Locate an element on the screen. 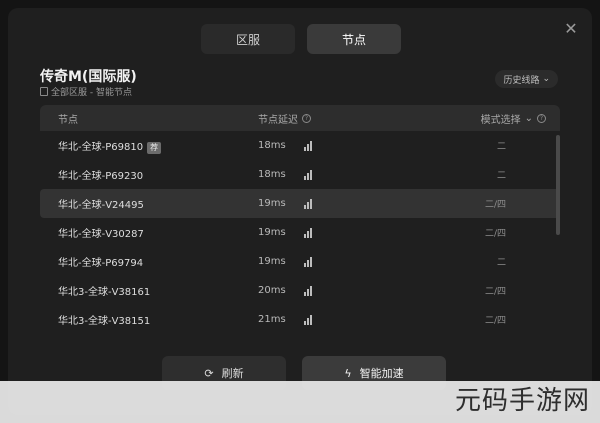  history-routes-button: 历史线路 ⌄ is located at coordinates (526, 79).